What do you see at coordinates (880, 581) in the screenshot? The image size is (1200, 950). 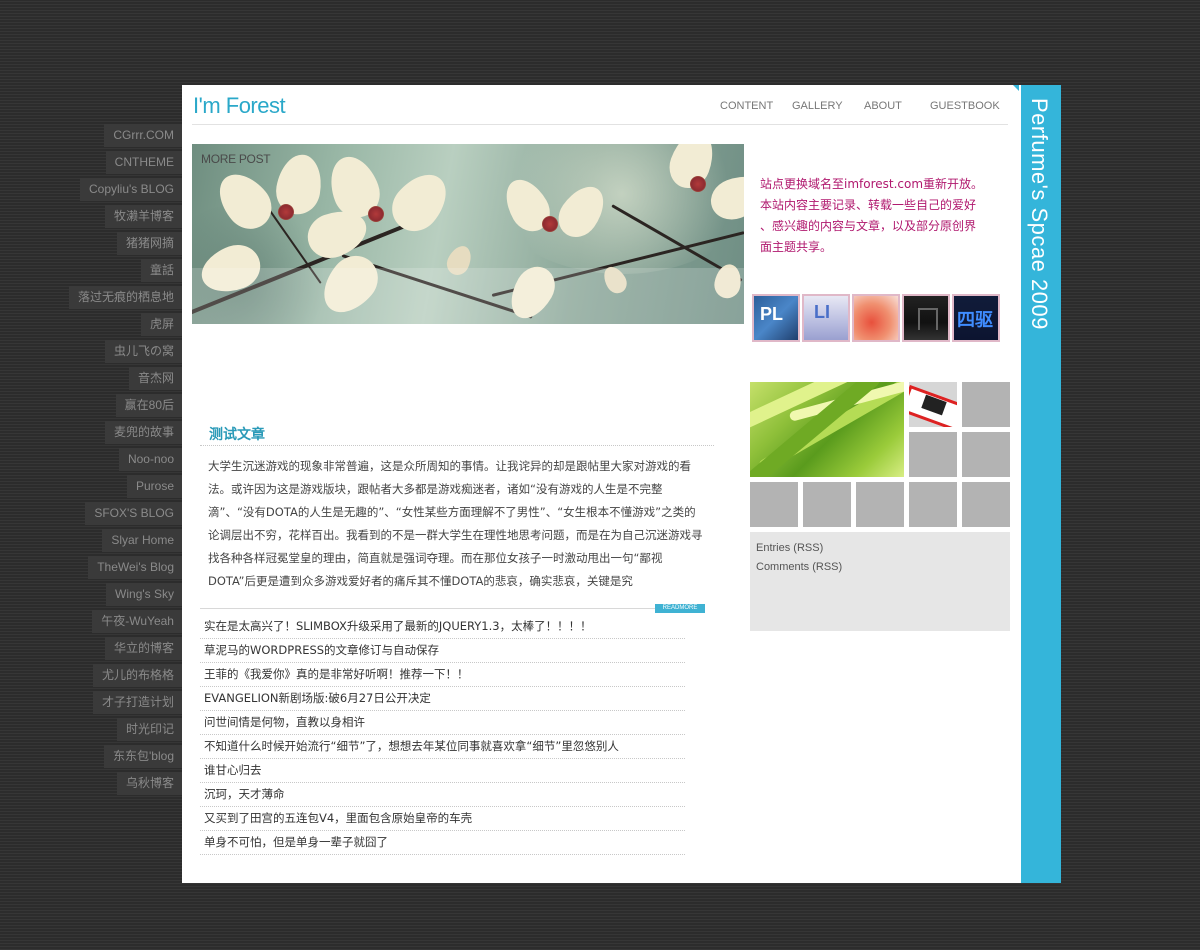 I see `rss-box: Entries (RSS) Comments (RSS)` at bounding box center [880, 581].